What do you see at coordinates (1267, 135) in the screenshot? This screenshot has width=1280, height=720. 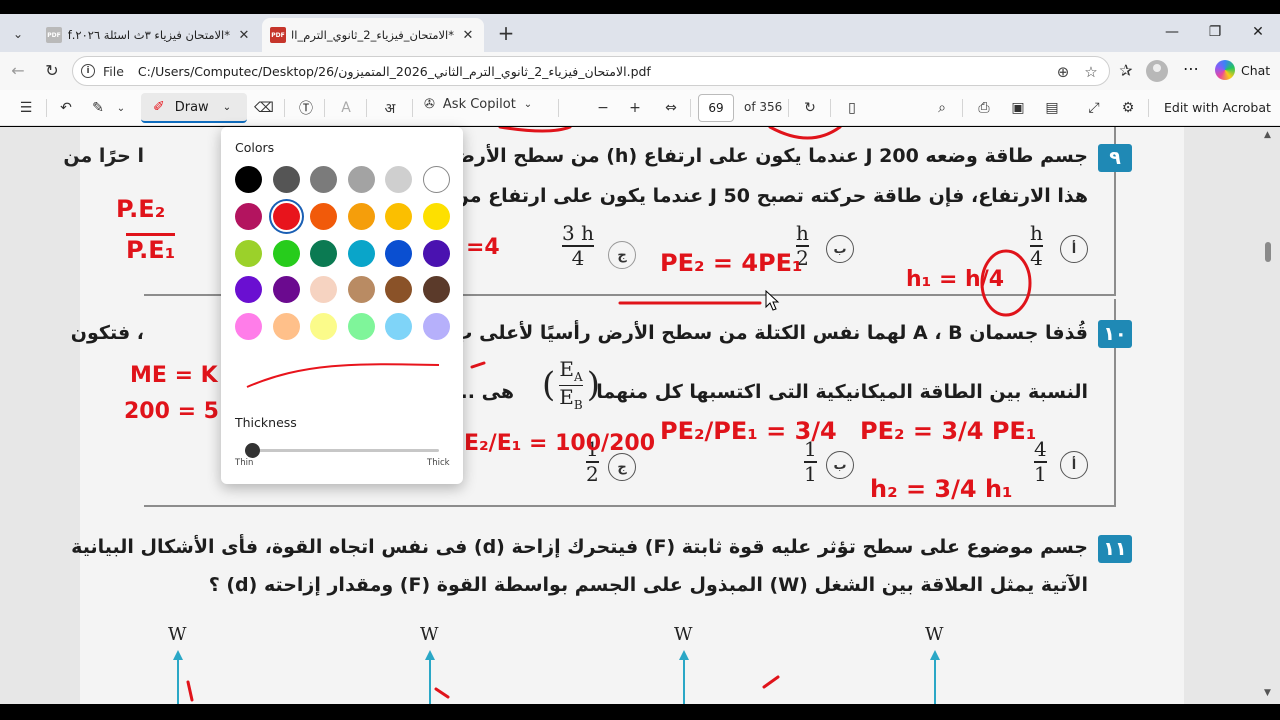 I see `scroll-up-arrow-icon: ▲` at bounding box center [1267, 135].